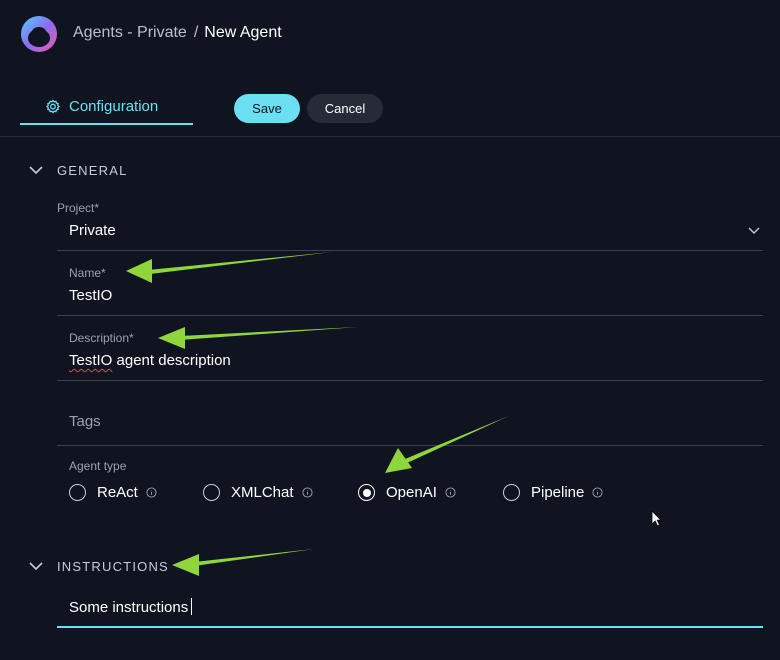  Describe the element at coordinates (410, 627) in the screenshot. I see `instructions-underline-focused` at that location.